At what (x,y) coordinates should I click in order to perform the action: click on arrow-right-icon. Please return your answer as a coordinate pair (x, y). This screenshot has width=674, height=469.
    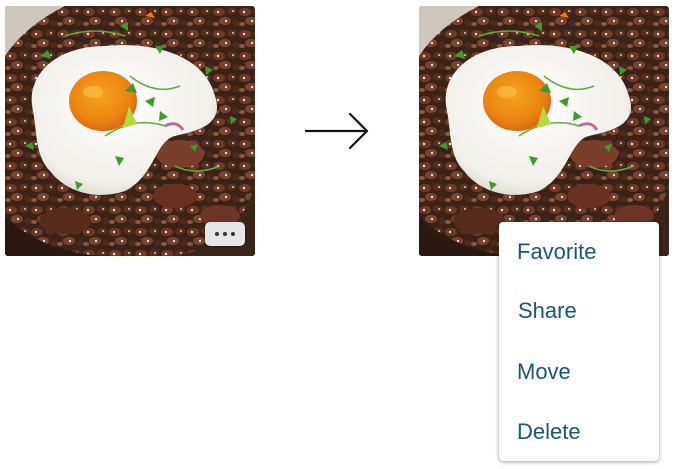
    Looking at the image, I should click on (336, 131).